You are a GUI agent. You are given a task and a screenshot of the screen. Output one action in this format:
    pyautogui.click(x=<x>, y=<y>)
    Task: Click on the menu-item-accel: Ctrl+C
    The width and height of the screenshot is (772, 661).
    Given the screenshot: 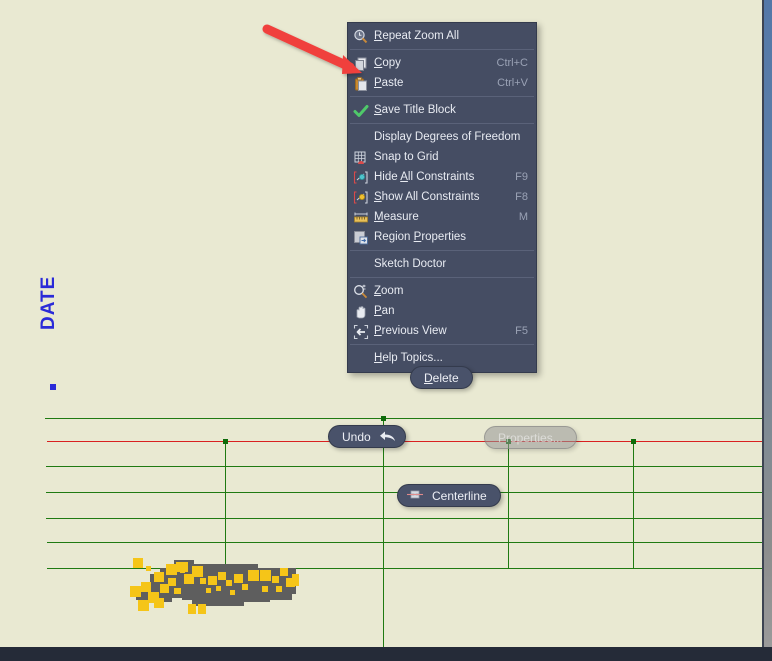 What is the action you would take?
    pyautogui.click(x=512, y=63)
    